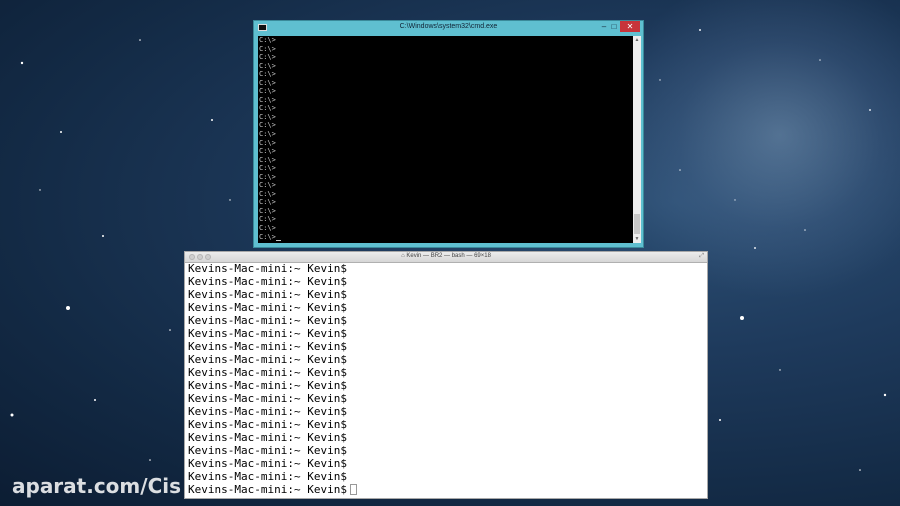  I want to click on close-button: ✕, so click(630, 26).